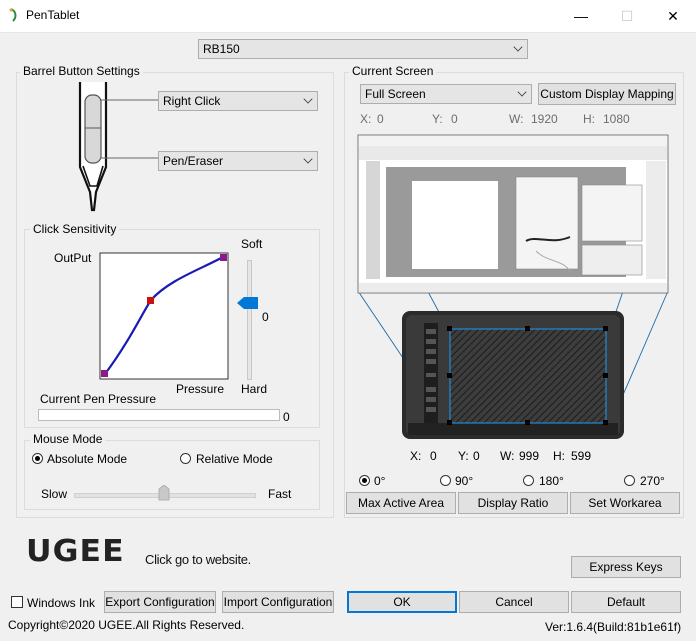  I want to click on pen-illustration, so click(118, 147).